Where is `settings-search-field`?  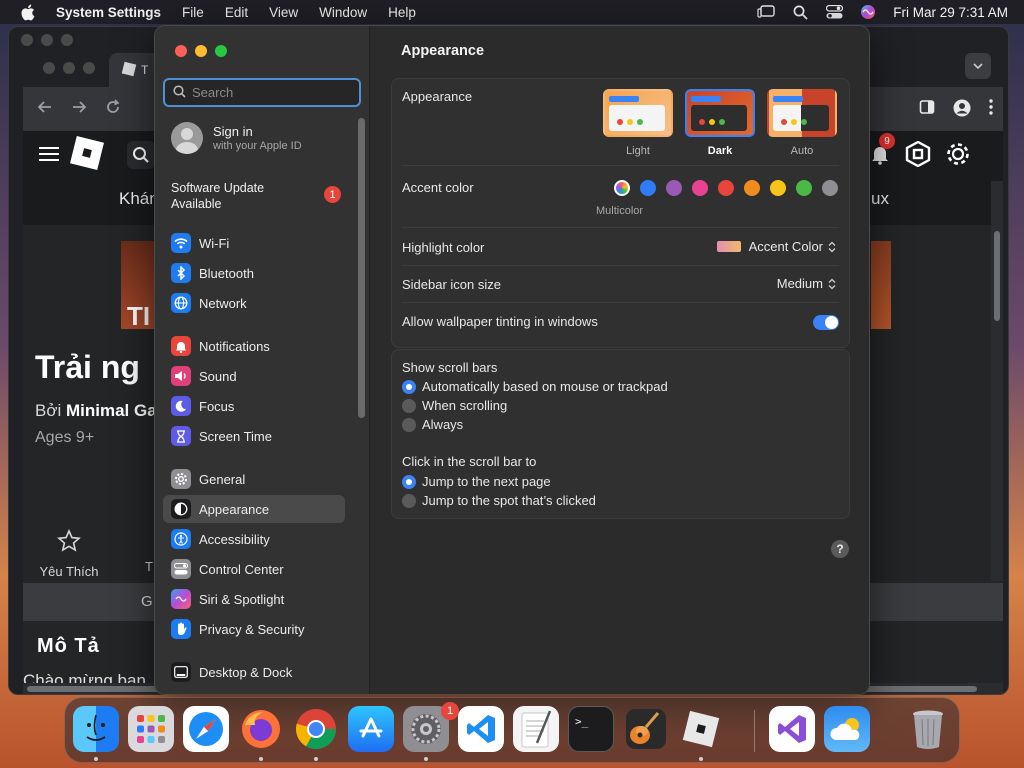 settings-search-field is located at coordinates (262, 92).